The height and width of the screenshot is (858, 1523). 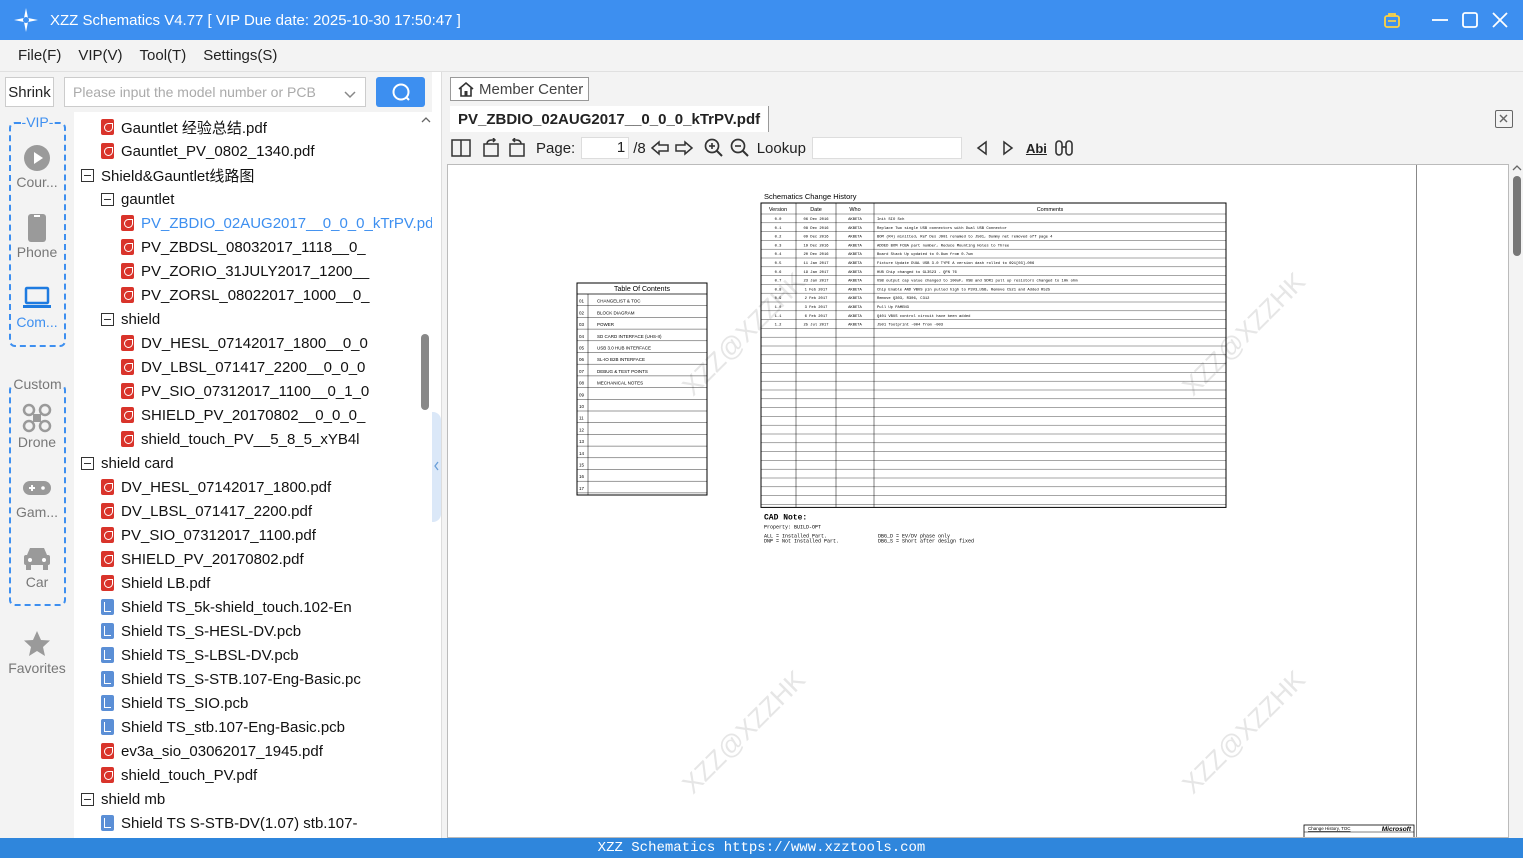 What do you see at coordinates (779, 220) in the screenshot?
I see `history-version: 0.0` at bounding box center [779, 220].